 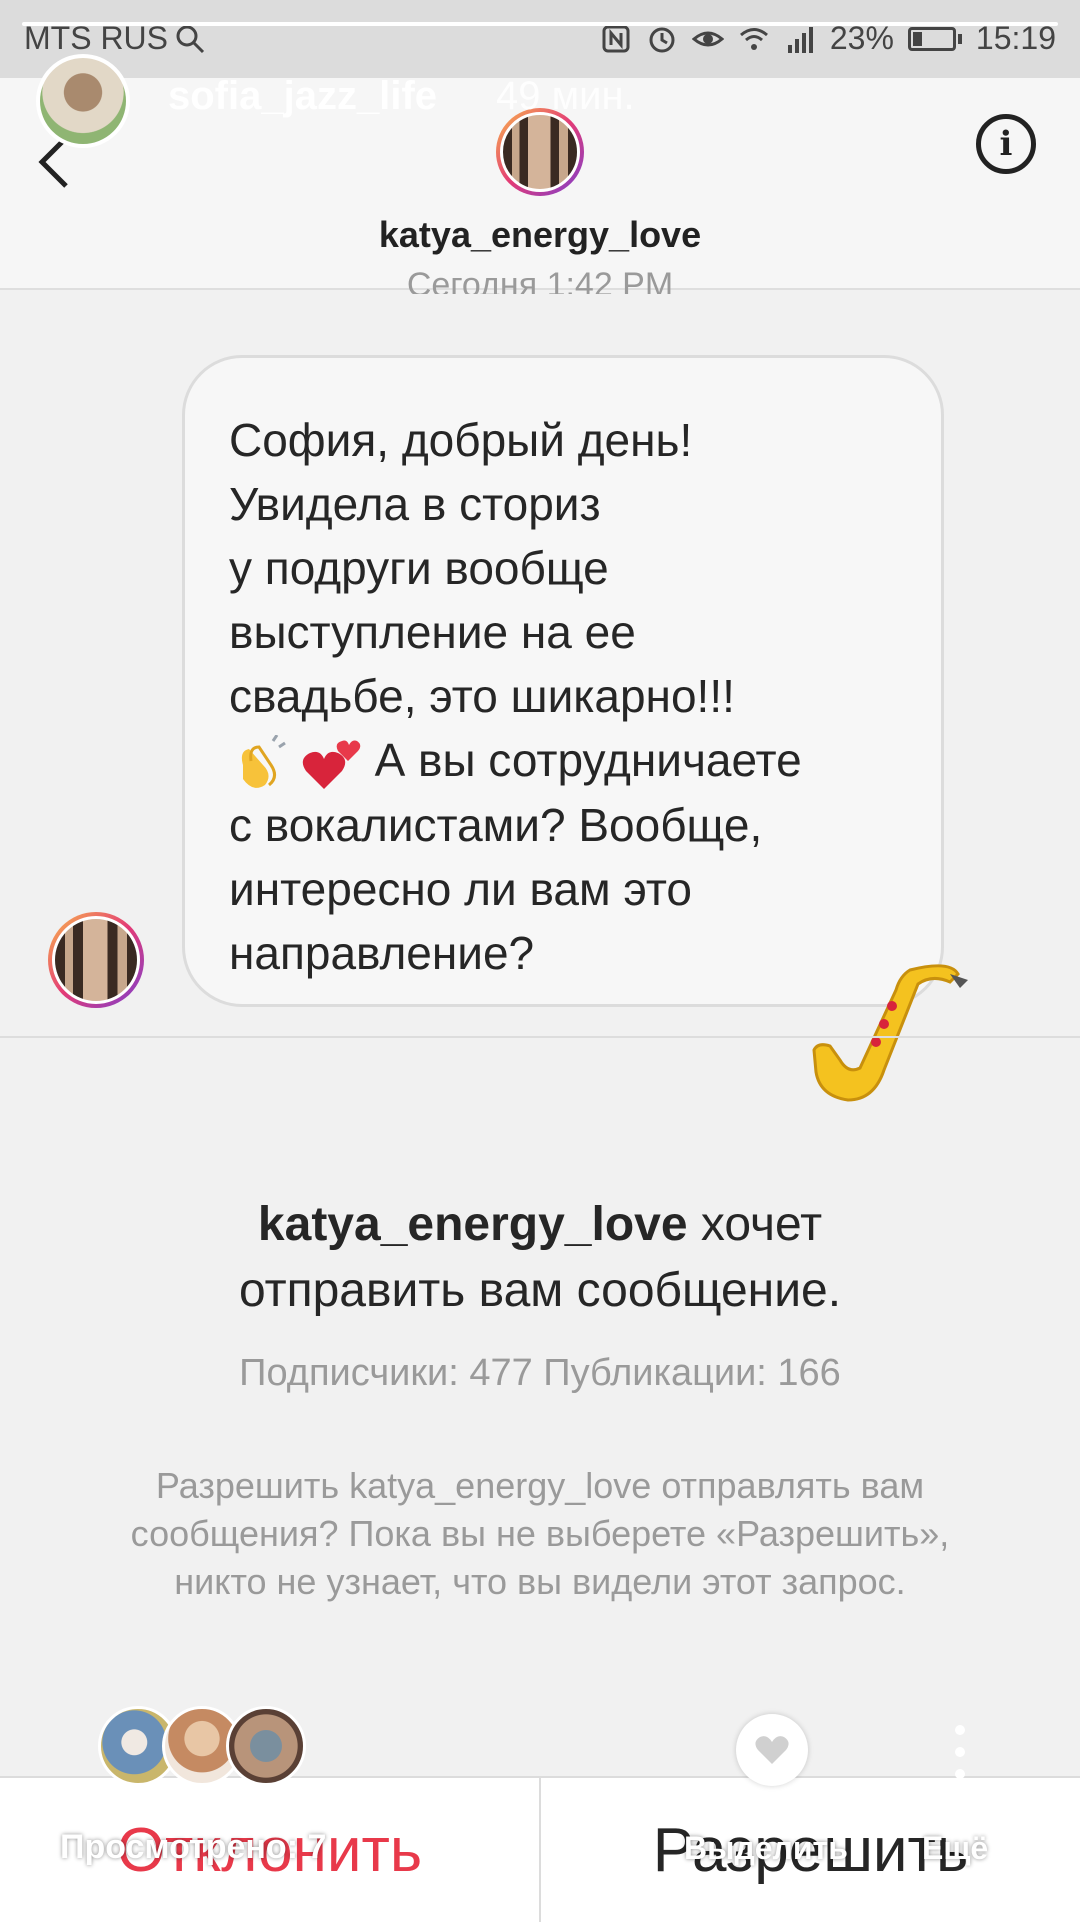 I want to click on message-line: свадьбе, это шикарно!!!, so click(x=482, y=696).